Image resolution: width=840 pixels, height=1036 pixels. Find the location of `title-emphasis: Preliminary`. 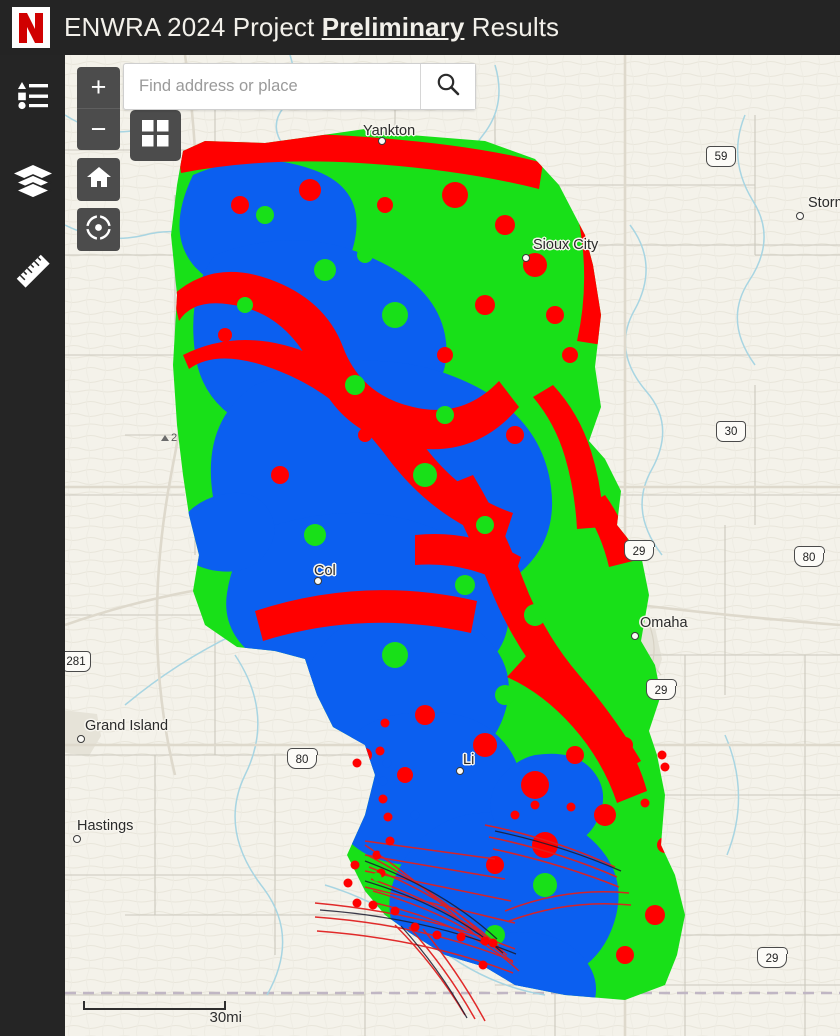

title-emphasis: Preliminary is located at coordinates (393, 27).